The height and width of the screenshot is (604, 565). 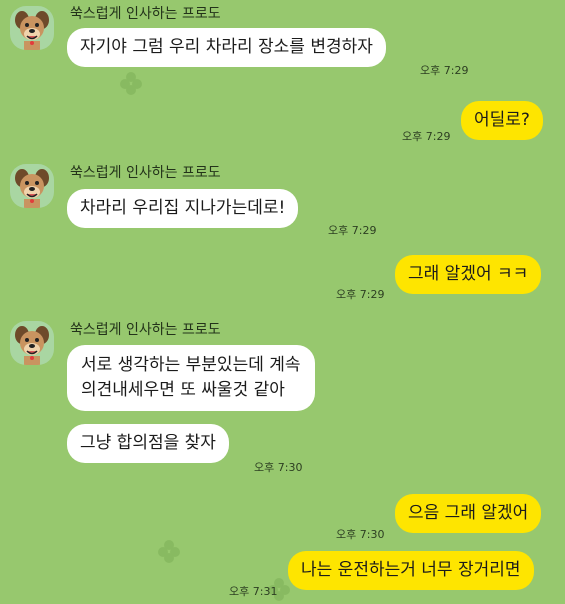 I want to click on message-bubble: 나는 운전하는거 너무 장거리면, so click(x=411, y=570).